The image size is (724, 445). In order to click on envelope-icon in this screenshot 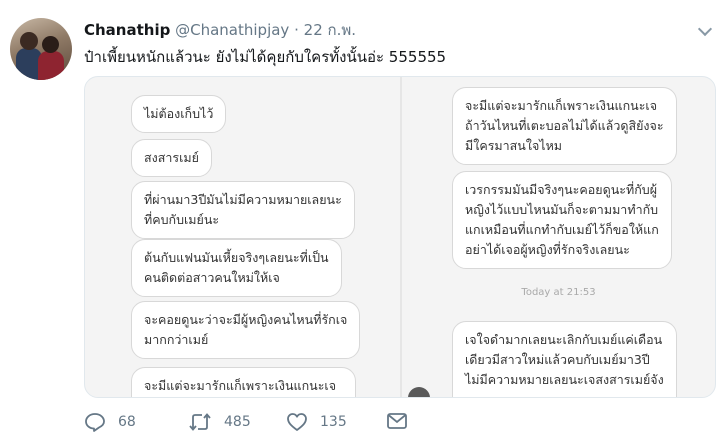, I will do `click(397, 421)`.